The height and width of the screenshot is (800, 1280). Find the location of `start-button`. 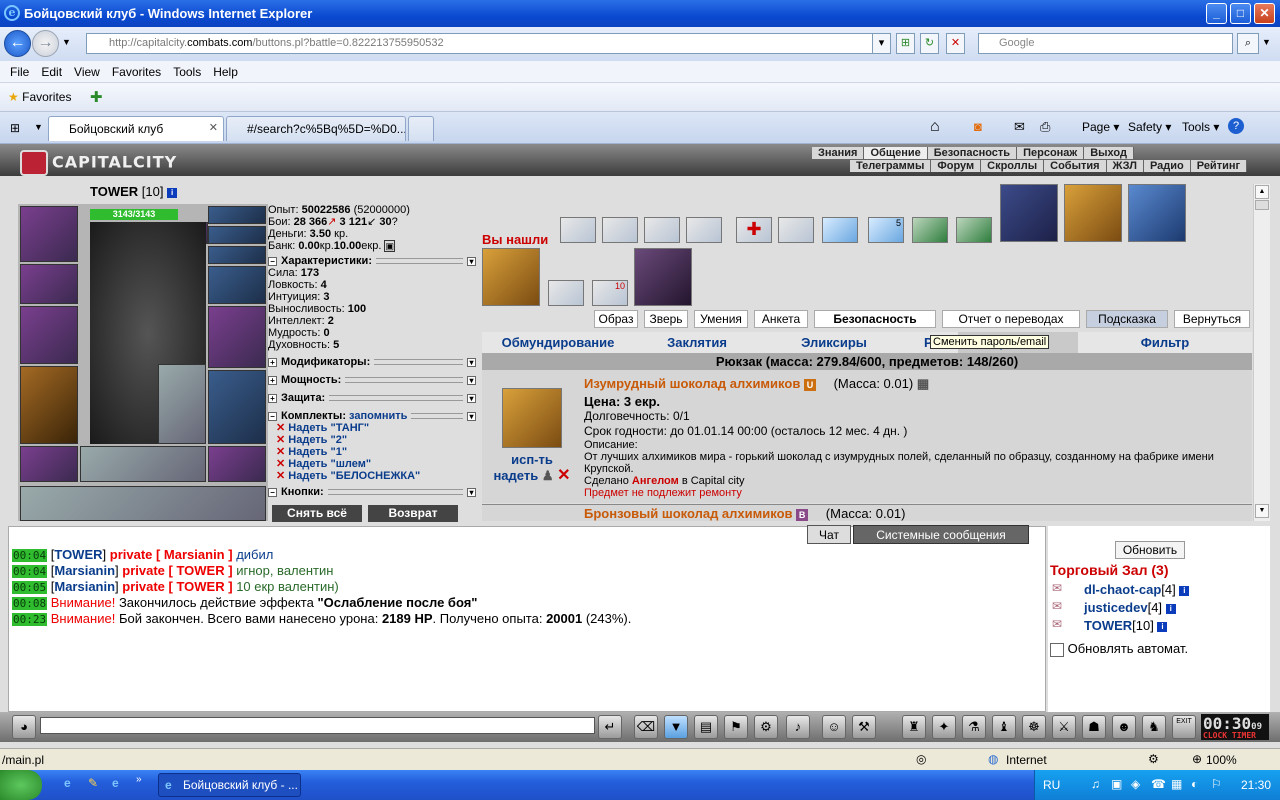

start-button is located at coordinates (21, 785).